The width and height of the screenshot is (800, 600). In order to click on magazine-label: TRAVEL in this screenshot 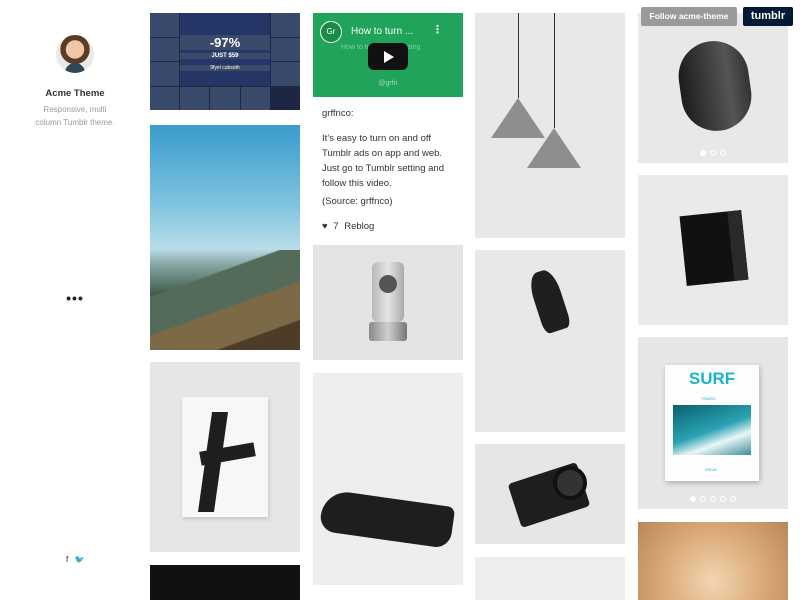, I will do `click(709, 398)`.